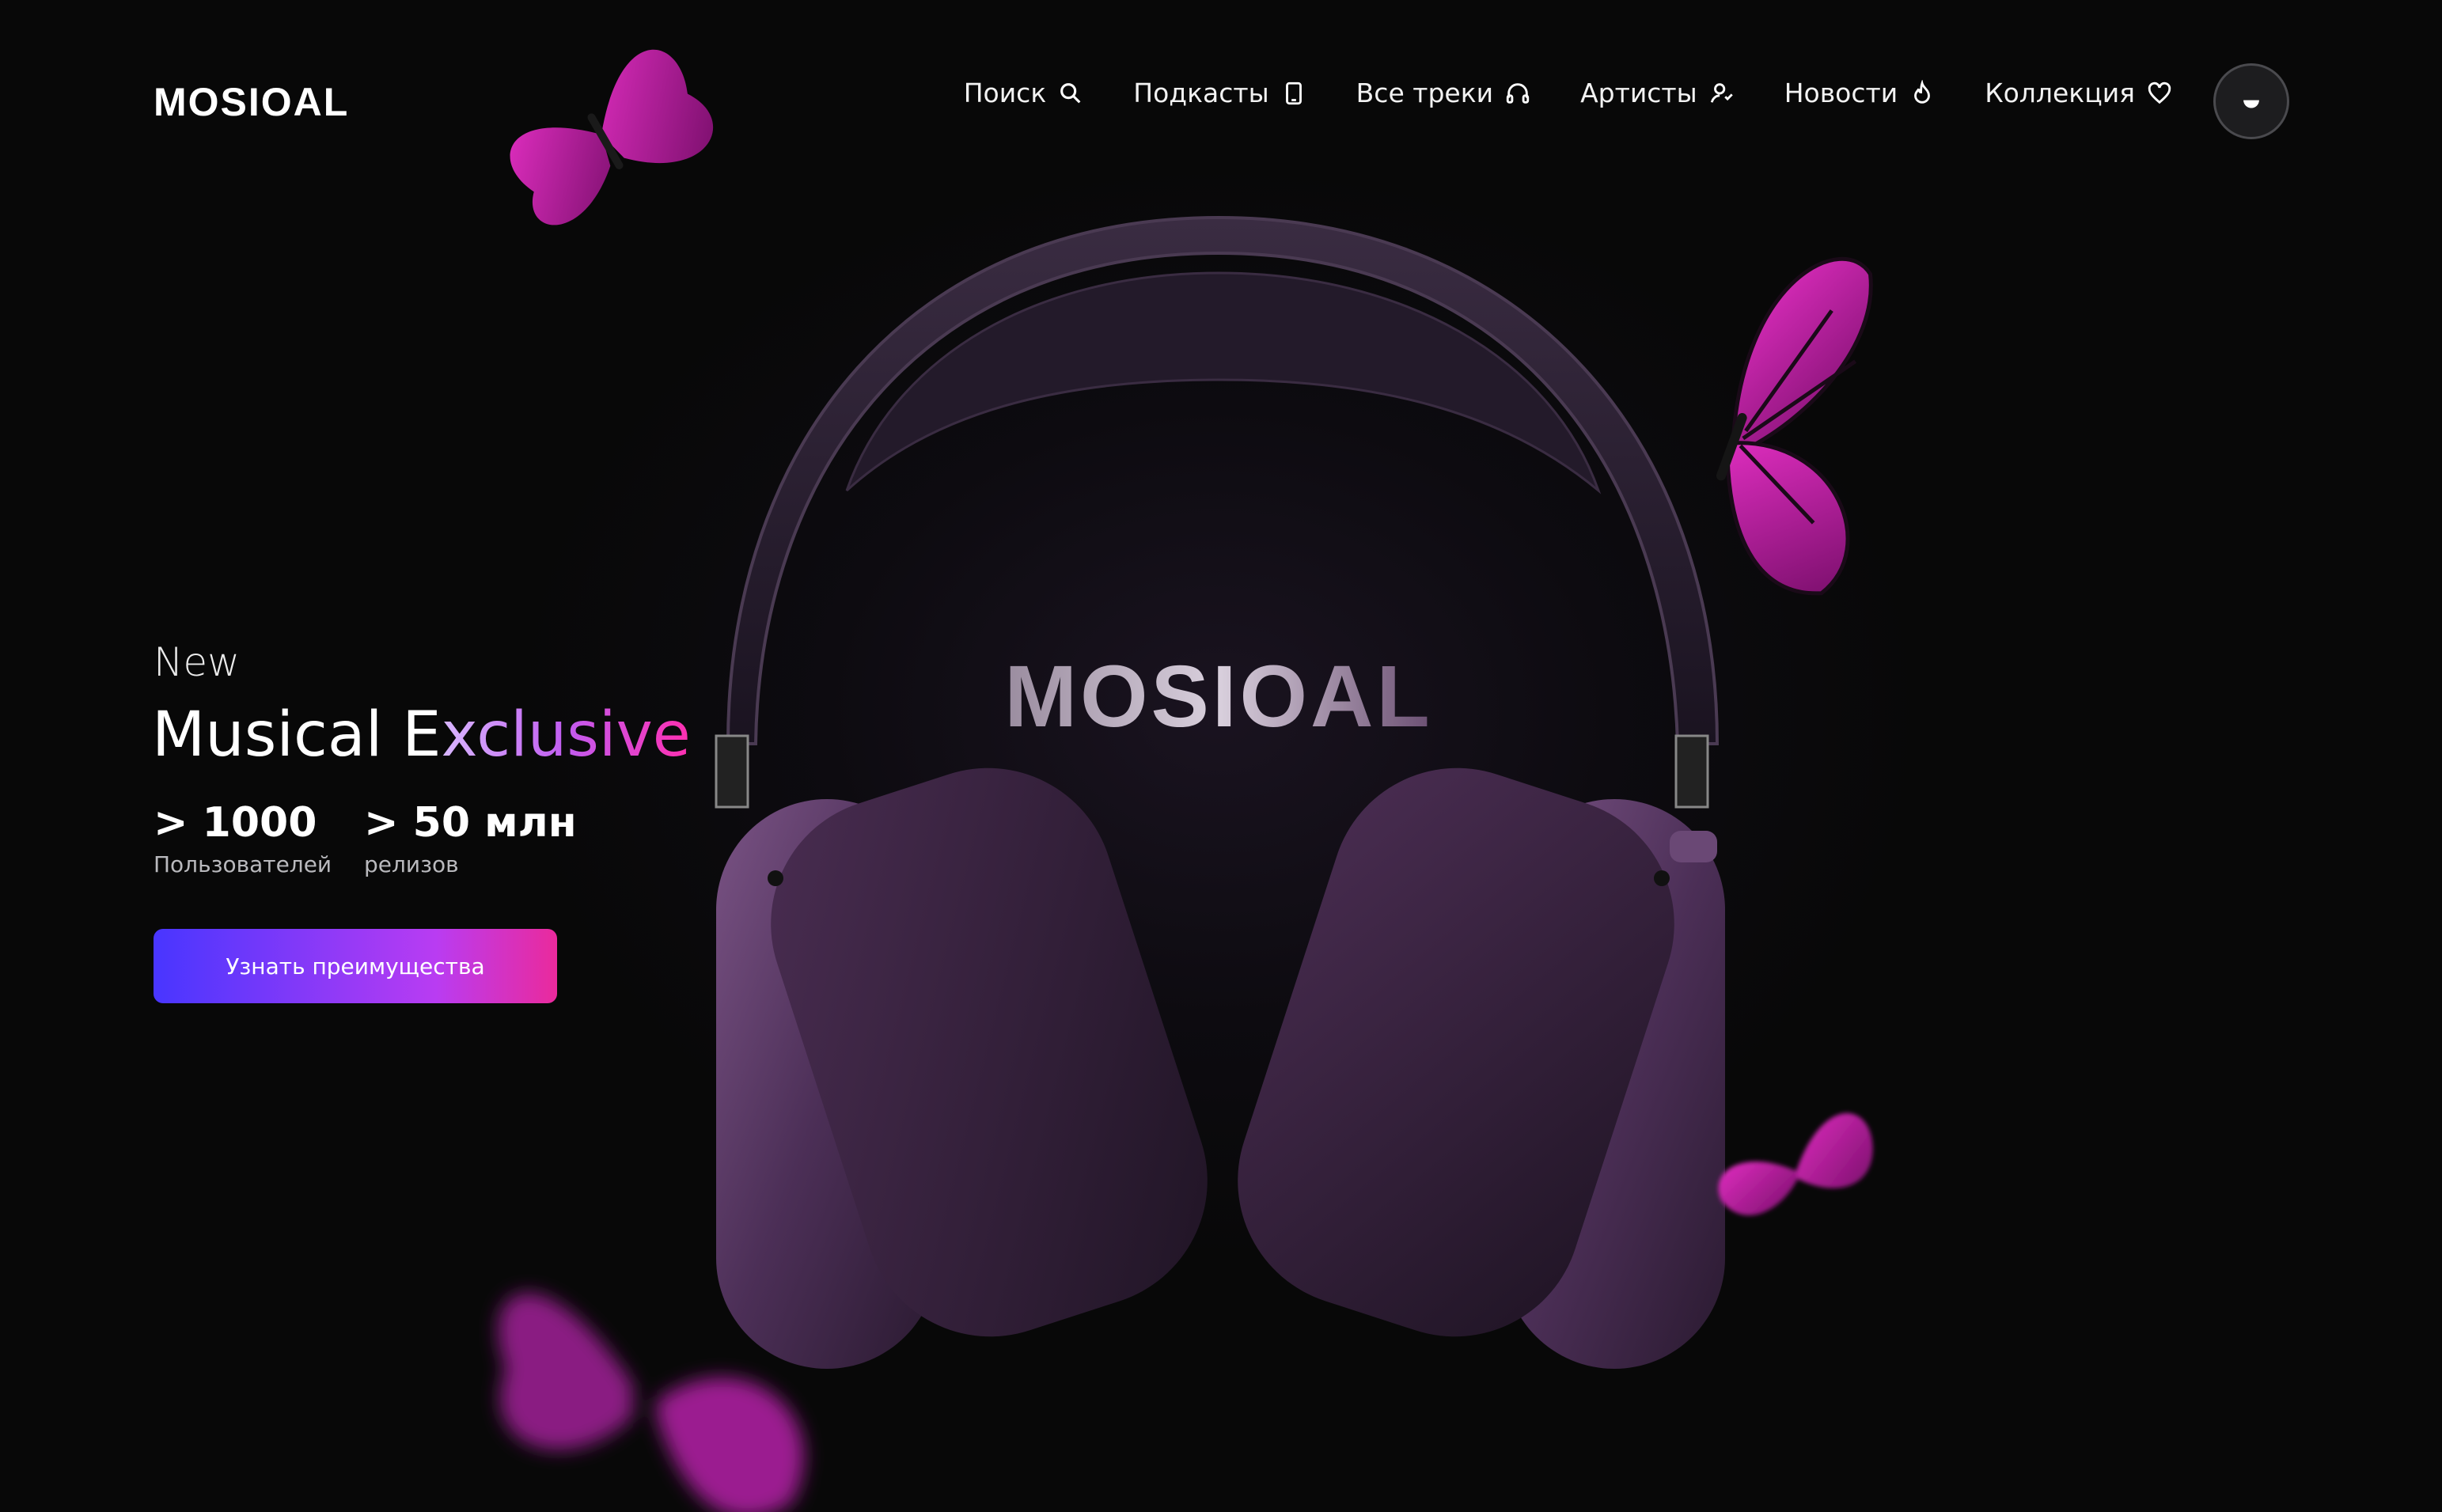 The image size is (2442, 1512). Describe the element at coordinates (355, 966) in the screenshot. I see `learn-benefits-button: Узнать преимущества` at that location.